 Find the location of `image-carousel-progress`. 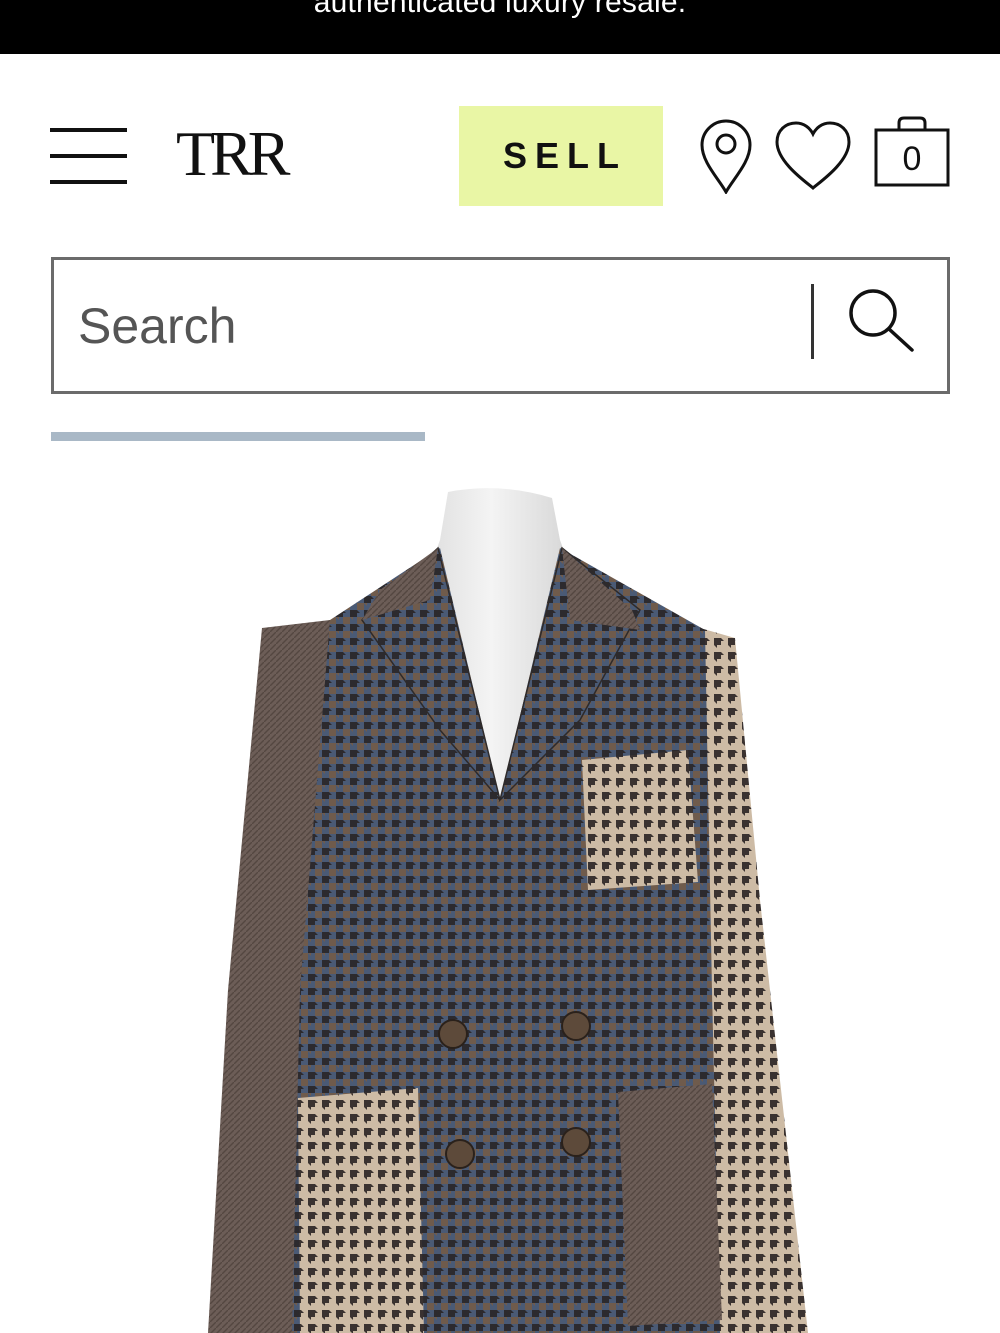

image-carousel-progress is located at coordinates (500, 436).